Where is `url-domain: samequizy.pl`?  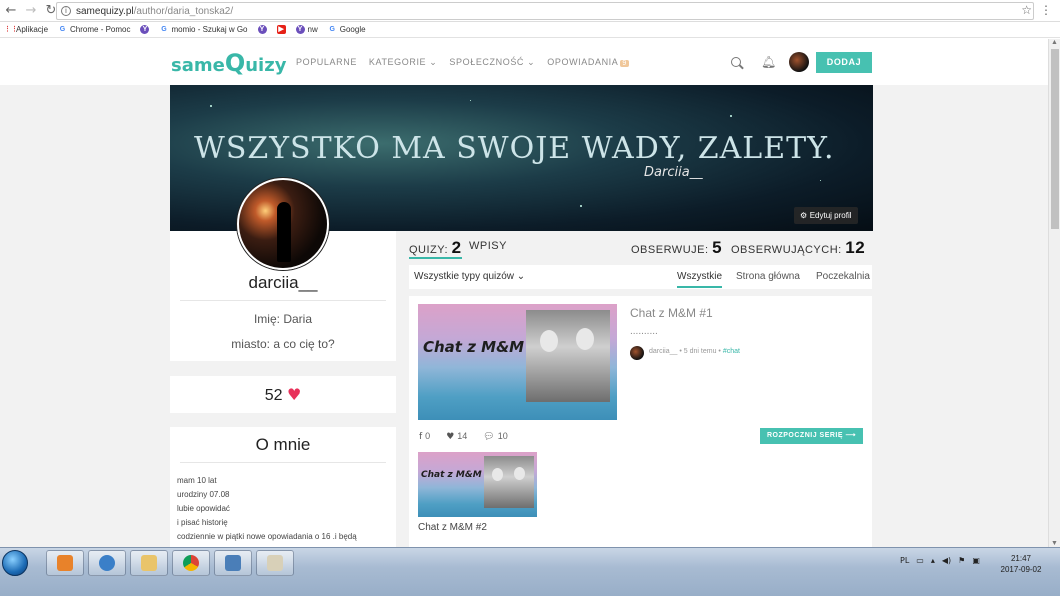
url-domain: samequizy.pl is located at coordinates (105, 11).